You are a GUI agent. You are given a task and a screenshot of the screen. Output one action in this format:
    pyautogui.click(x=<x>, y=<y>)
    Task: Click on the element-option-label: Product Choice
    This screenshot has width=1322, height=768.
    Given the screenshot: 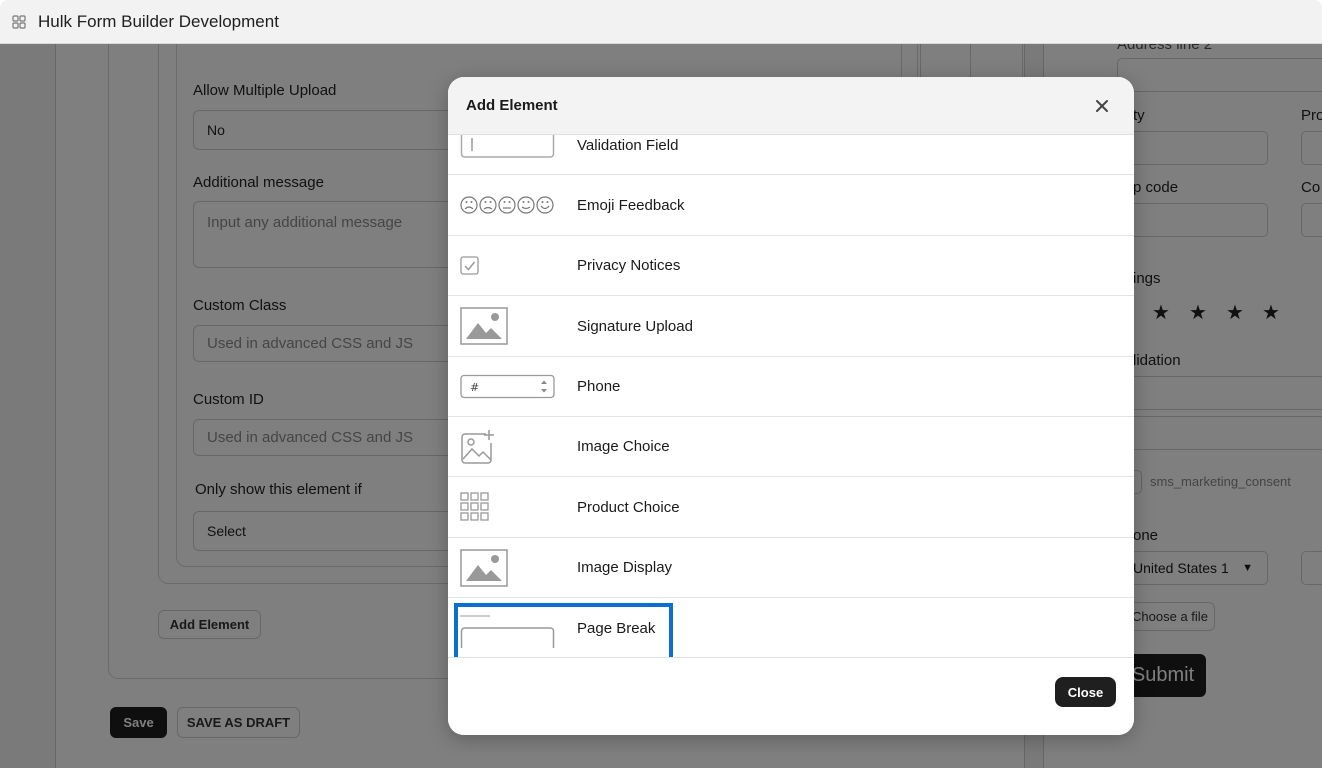 What is the action you would take?
    pyautogui.click(x=628, y=507)
    